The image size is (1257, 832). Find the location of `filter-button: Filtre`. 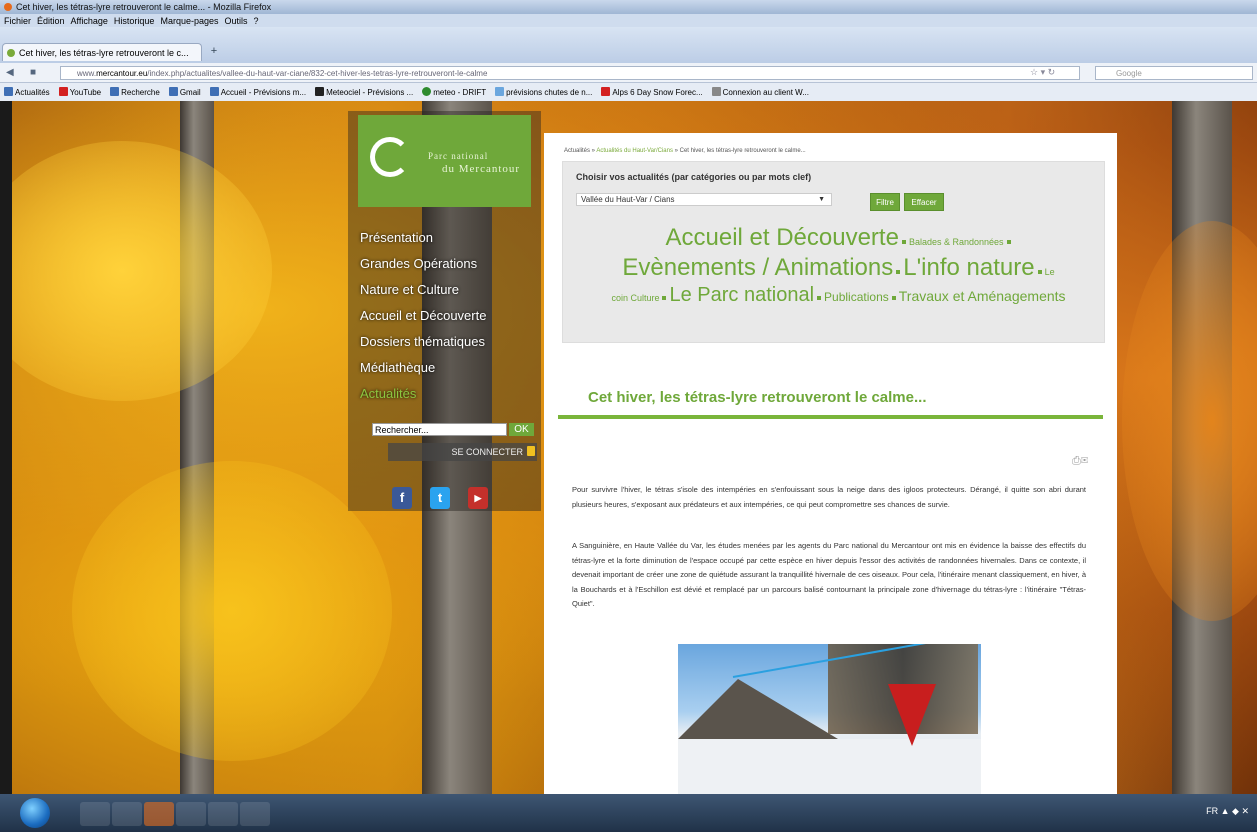

filter-button: Filtre is located at coordinates (885, 202).